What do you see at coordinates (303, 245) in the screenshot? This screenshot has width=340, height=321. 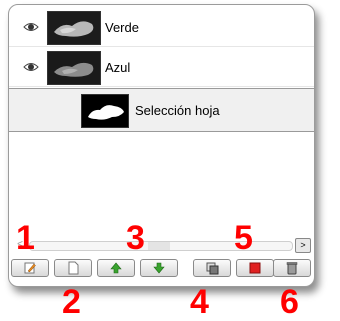 I see `scroll-right-button: >` at bounding box center [303, 245].